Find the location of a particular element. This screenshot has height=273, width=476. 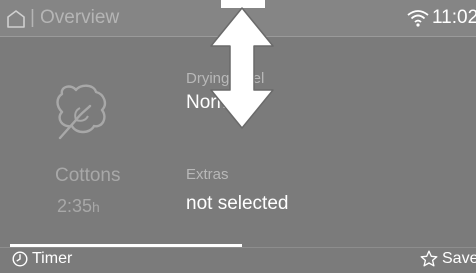

duration-unit: h is located at coordinates (96, 207).